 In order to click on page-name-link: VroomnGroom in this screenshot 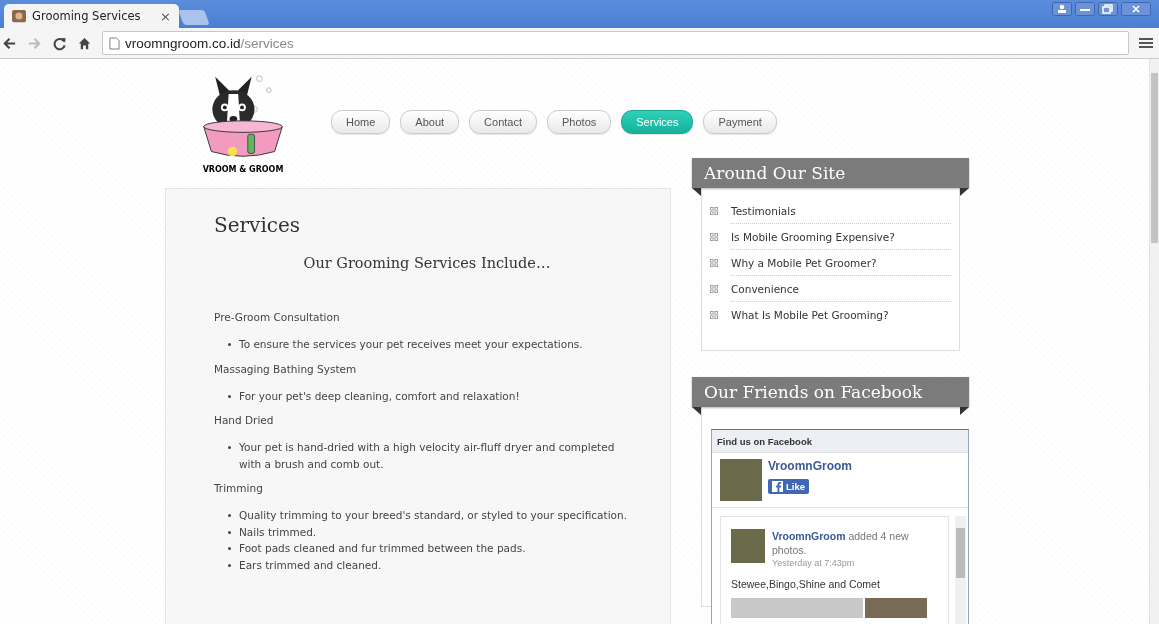, I will do `click(810, 466)`.